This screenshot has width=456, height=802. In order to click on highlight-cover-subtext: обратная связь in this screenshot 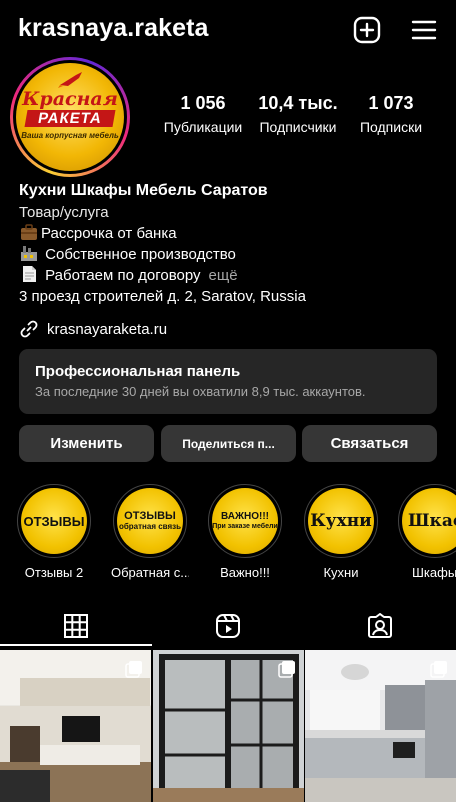, I will do `click(150, 526)`.